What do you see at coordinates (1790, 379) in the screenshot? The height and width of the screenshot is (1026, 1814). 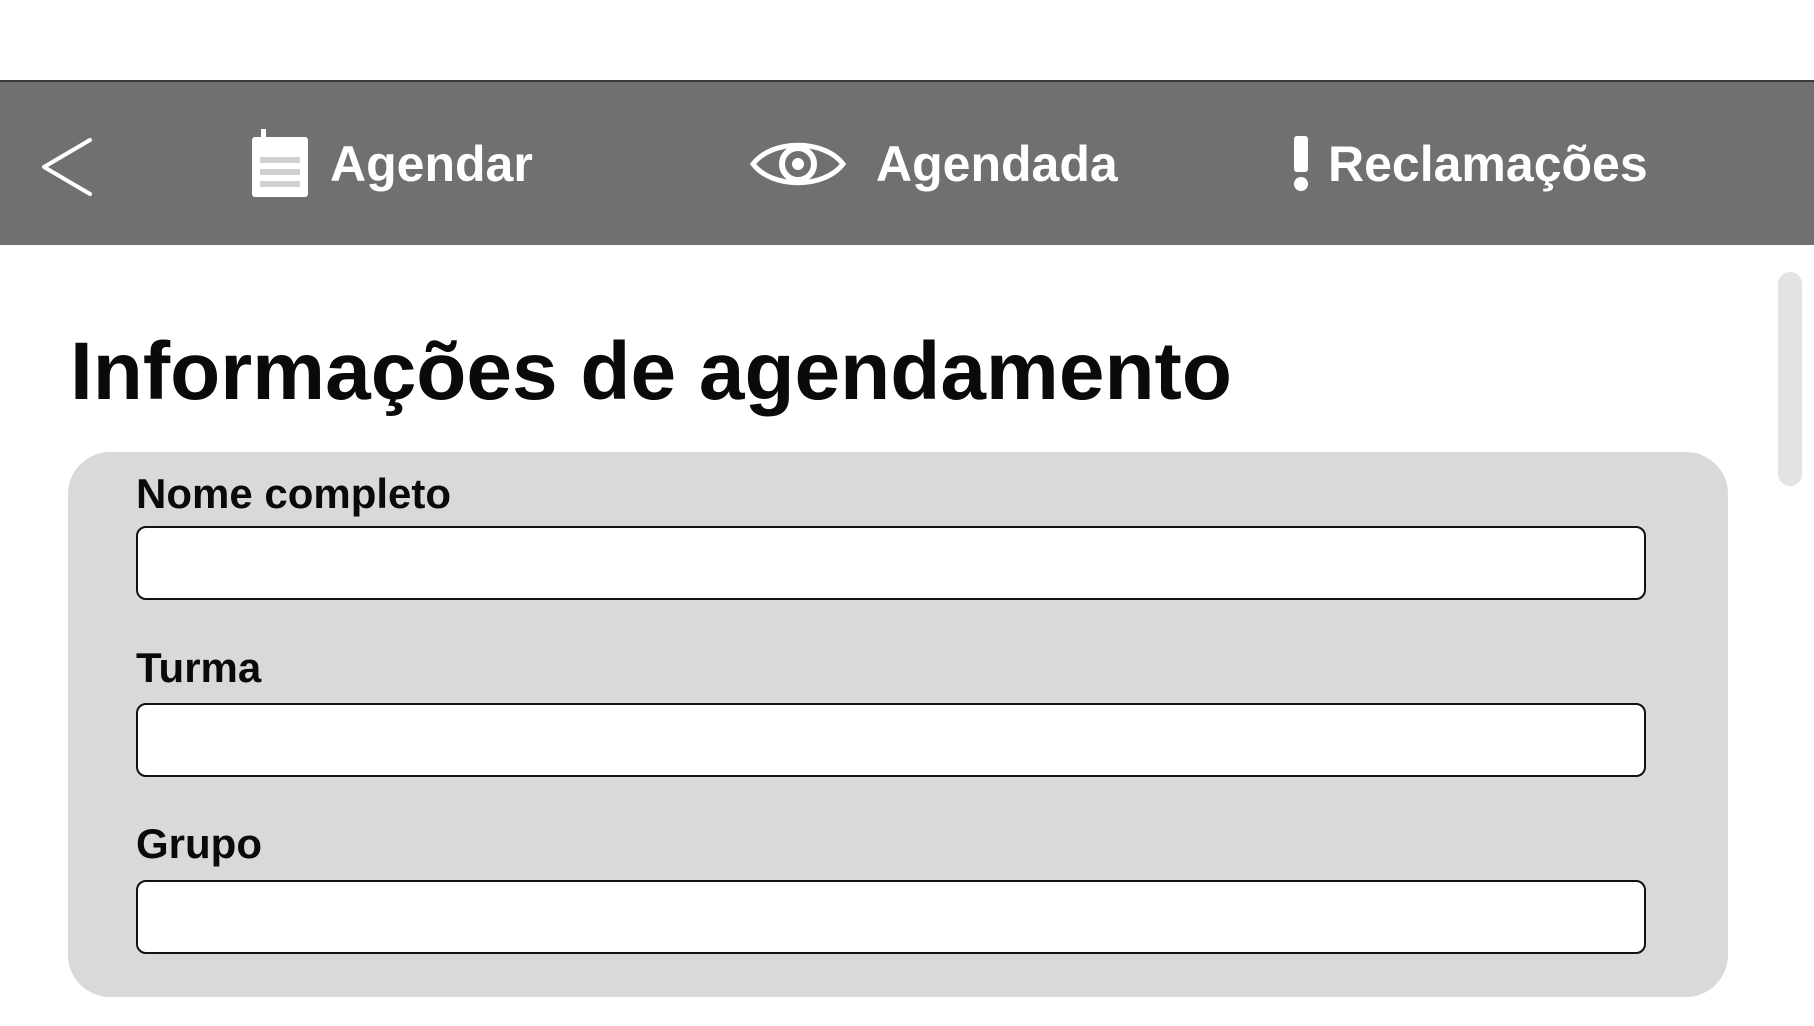 I see `scrollbar-thumb` at bounding box center [1790, 379].